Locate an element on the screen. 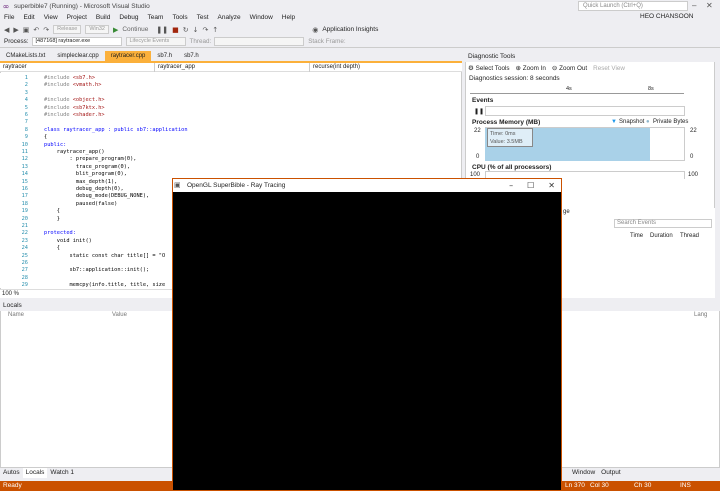  stop-icon: ■ is located at coordinates (175, 30).